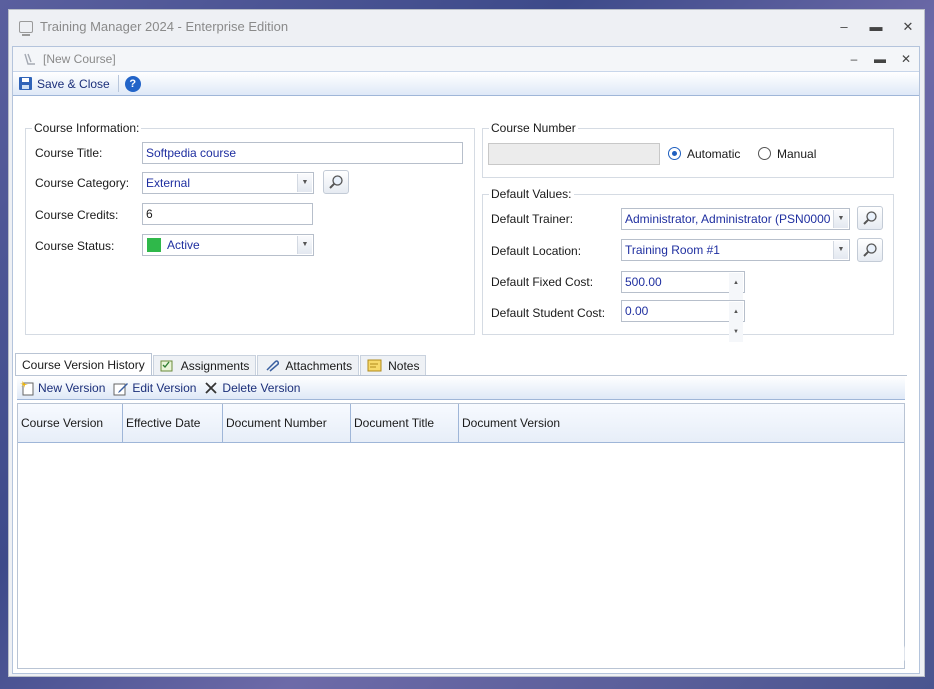  What do you see at coordinates (735, 250) in the screenshot?
I see `default-location-select: Training Room #1 ▼` at bounding box center [735, 250].